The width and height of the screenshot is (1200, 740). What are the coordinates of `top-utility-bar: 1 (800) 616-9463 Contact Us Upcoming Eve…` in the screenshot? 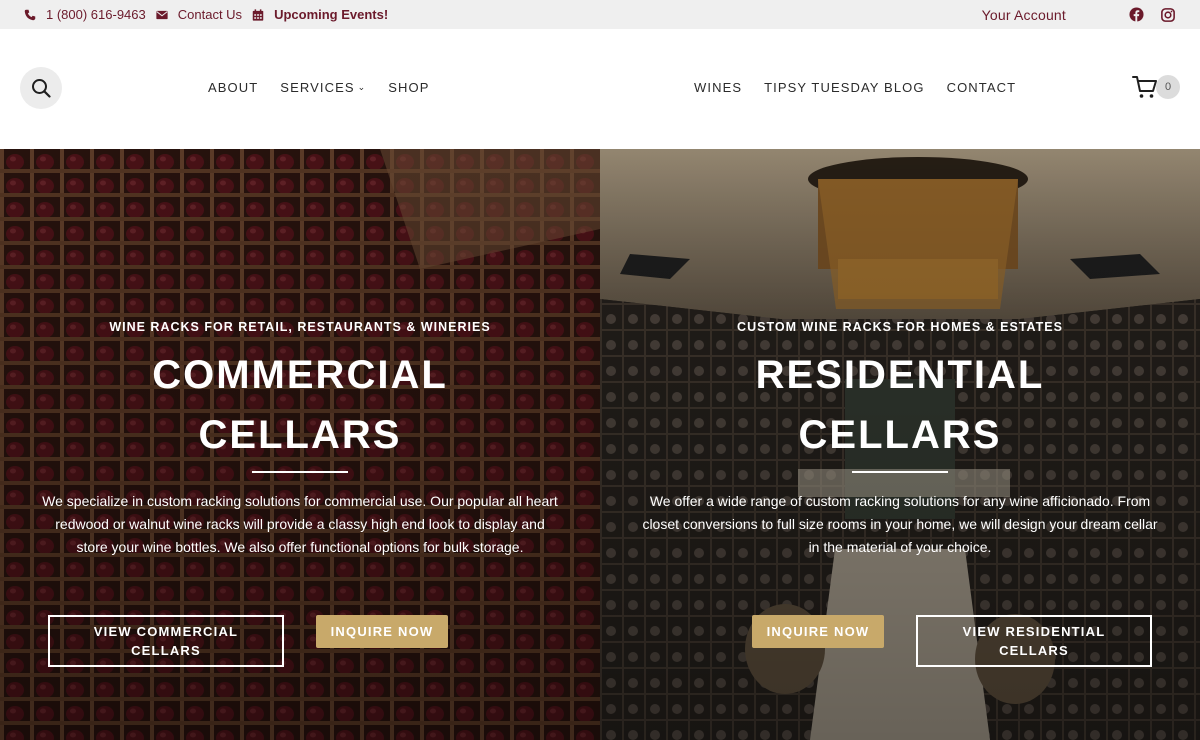 It's located at (600, 14).